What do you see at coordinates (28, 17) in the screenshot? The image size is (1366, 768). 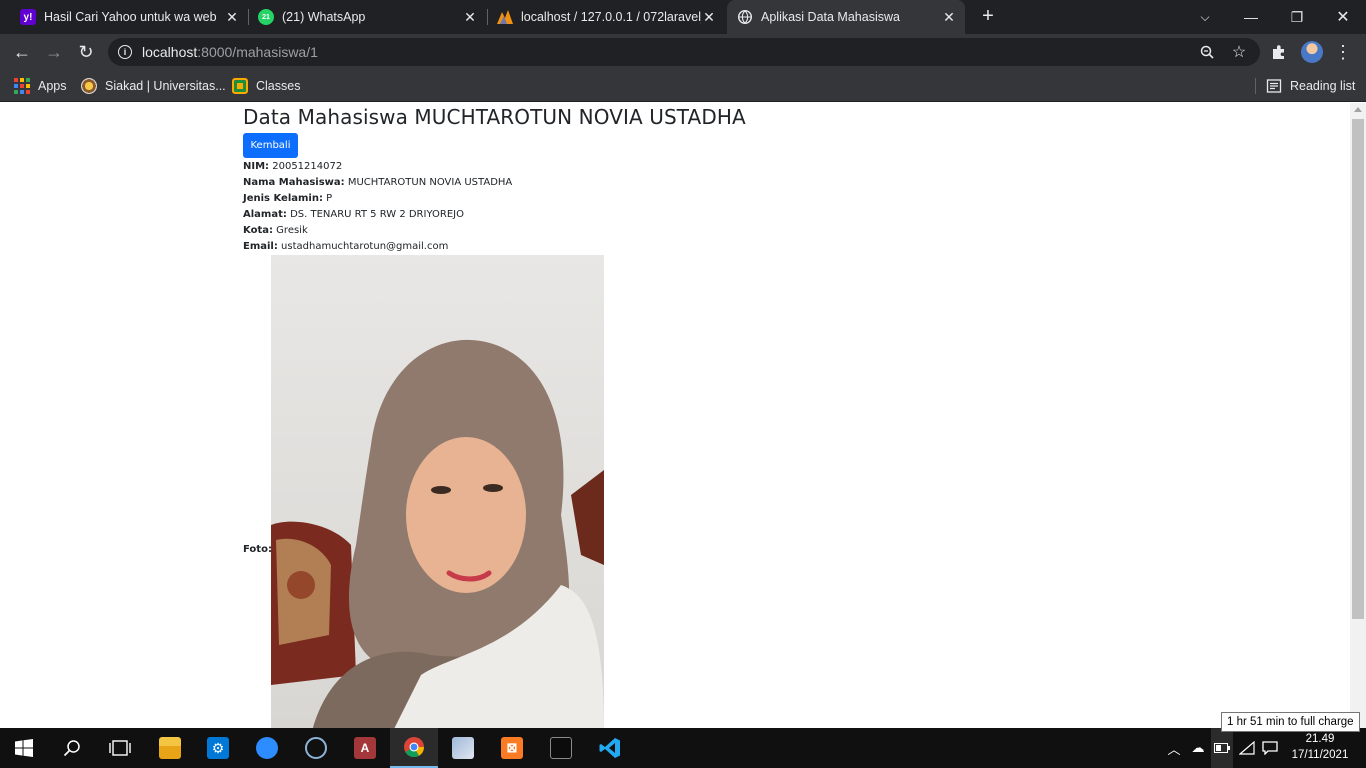 I see `yahoo-icon: y!` at bounding box center [28, 17].